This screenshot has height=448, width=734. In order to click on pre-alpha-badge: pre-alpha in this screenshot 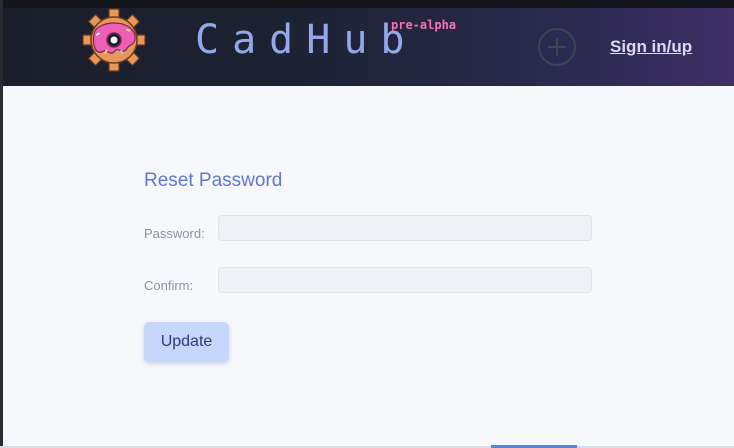, I will do `click(424, 25)`.